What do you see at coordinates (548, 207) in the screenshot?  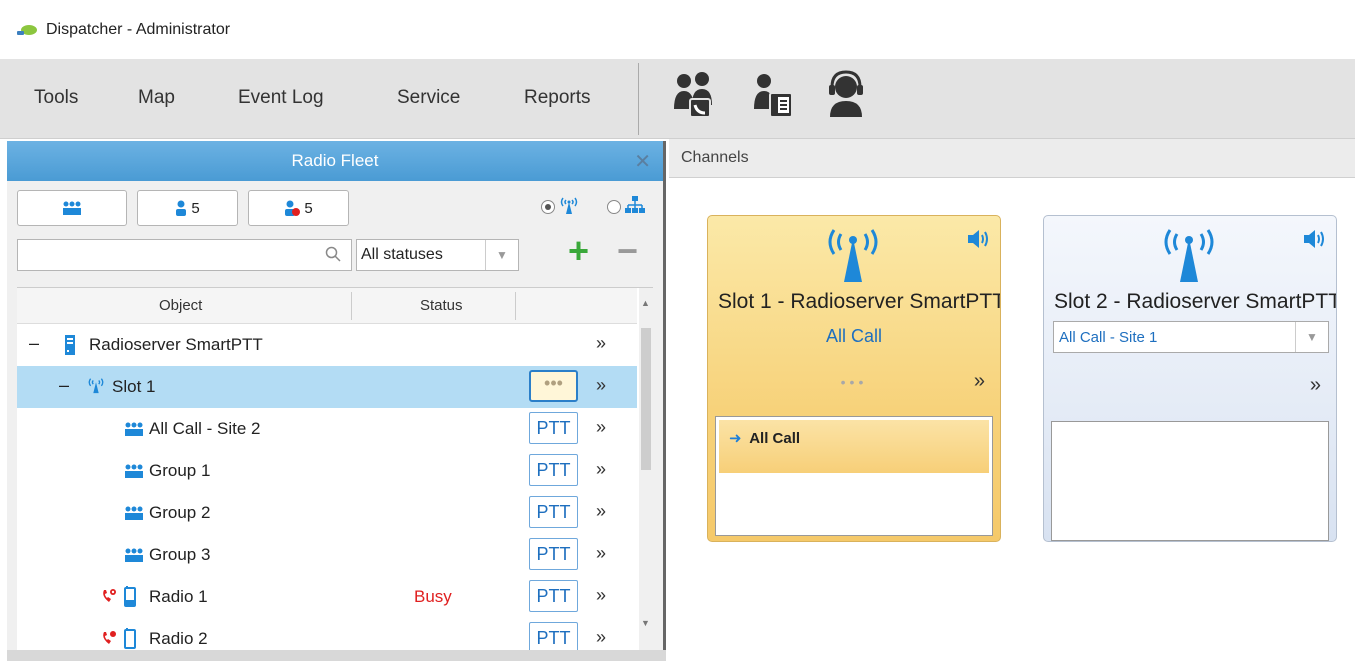 I see `view-radio-mode-radio` at bounding box center [548, 207].